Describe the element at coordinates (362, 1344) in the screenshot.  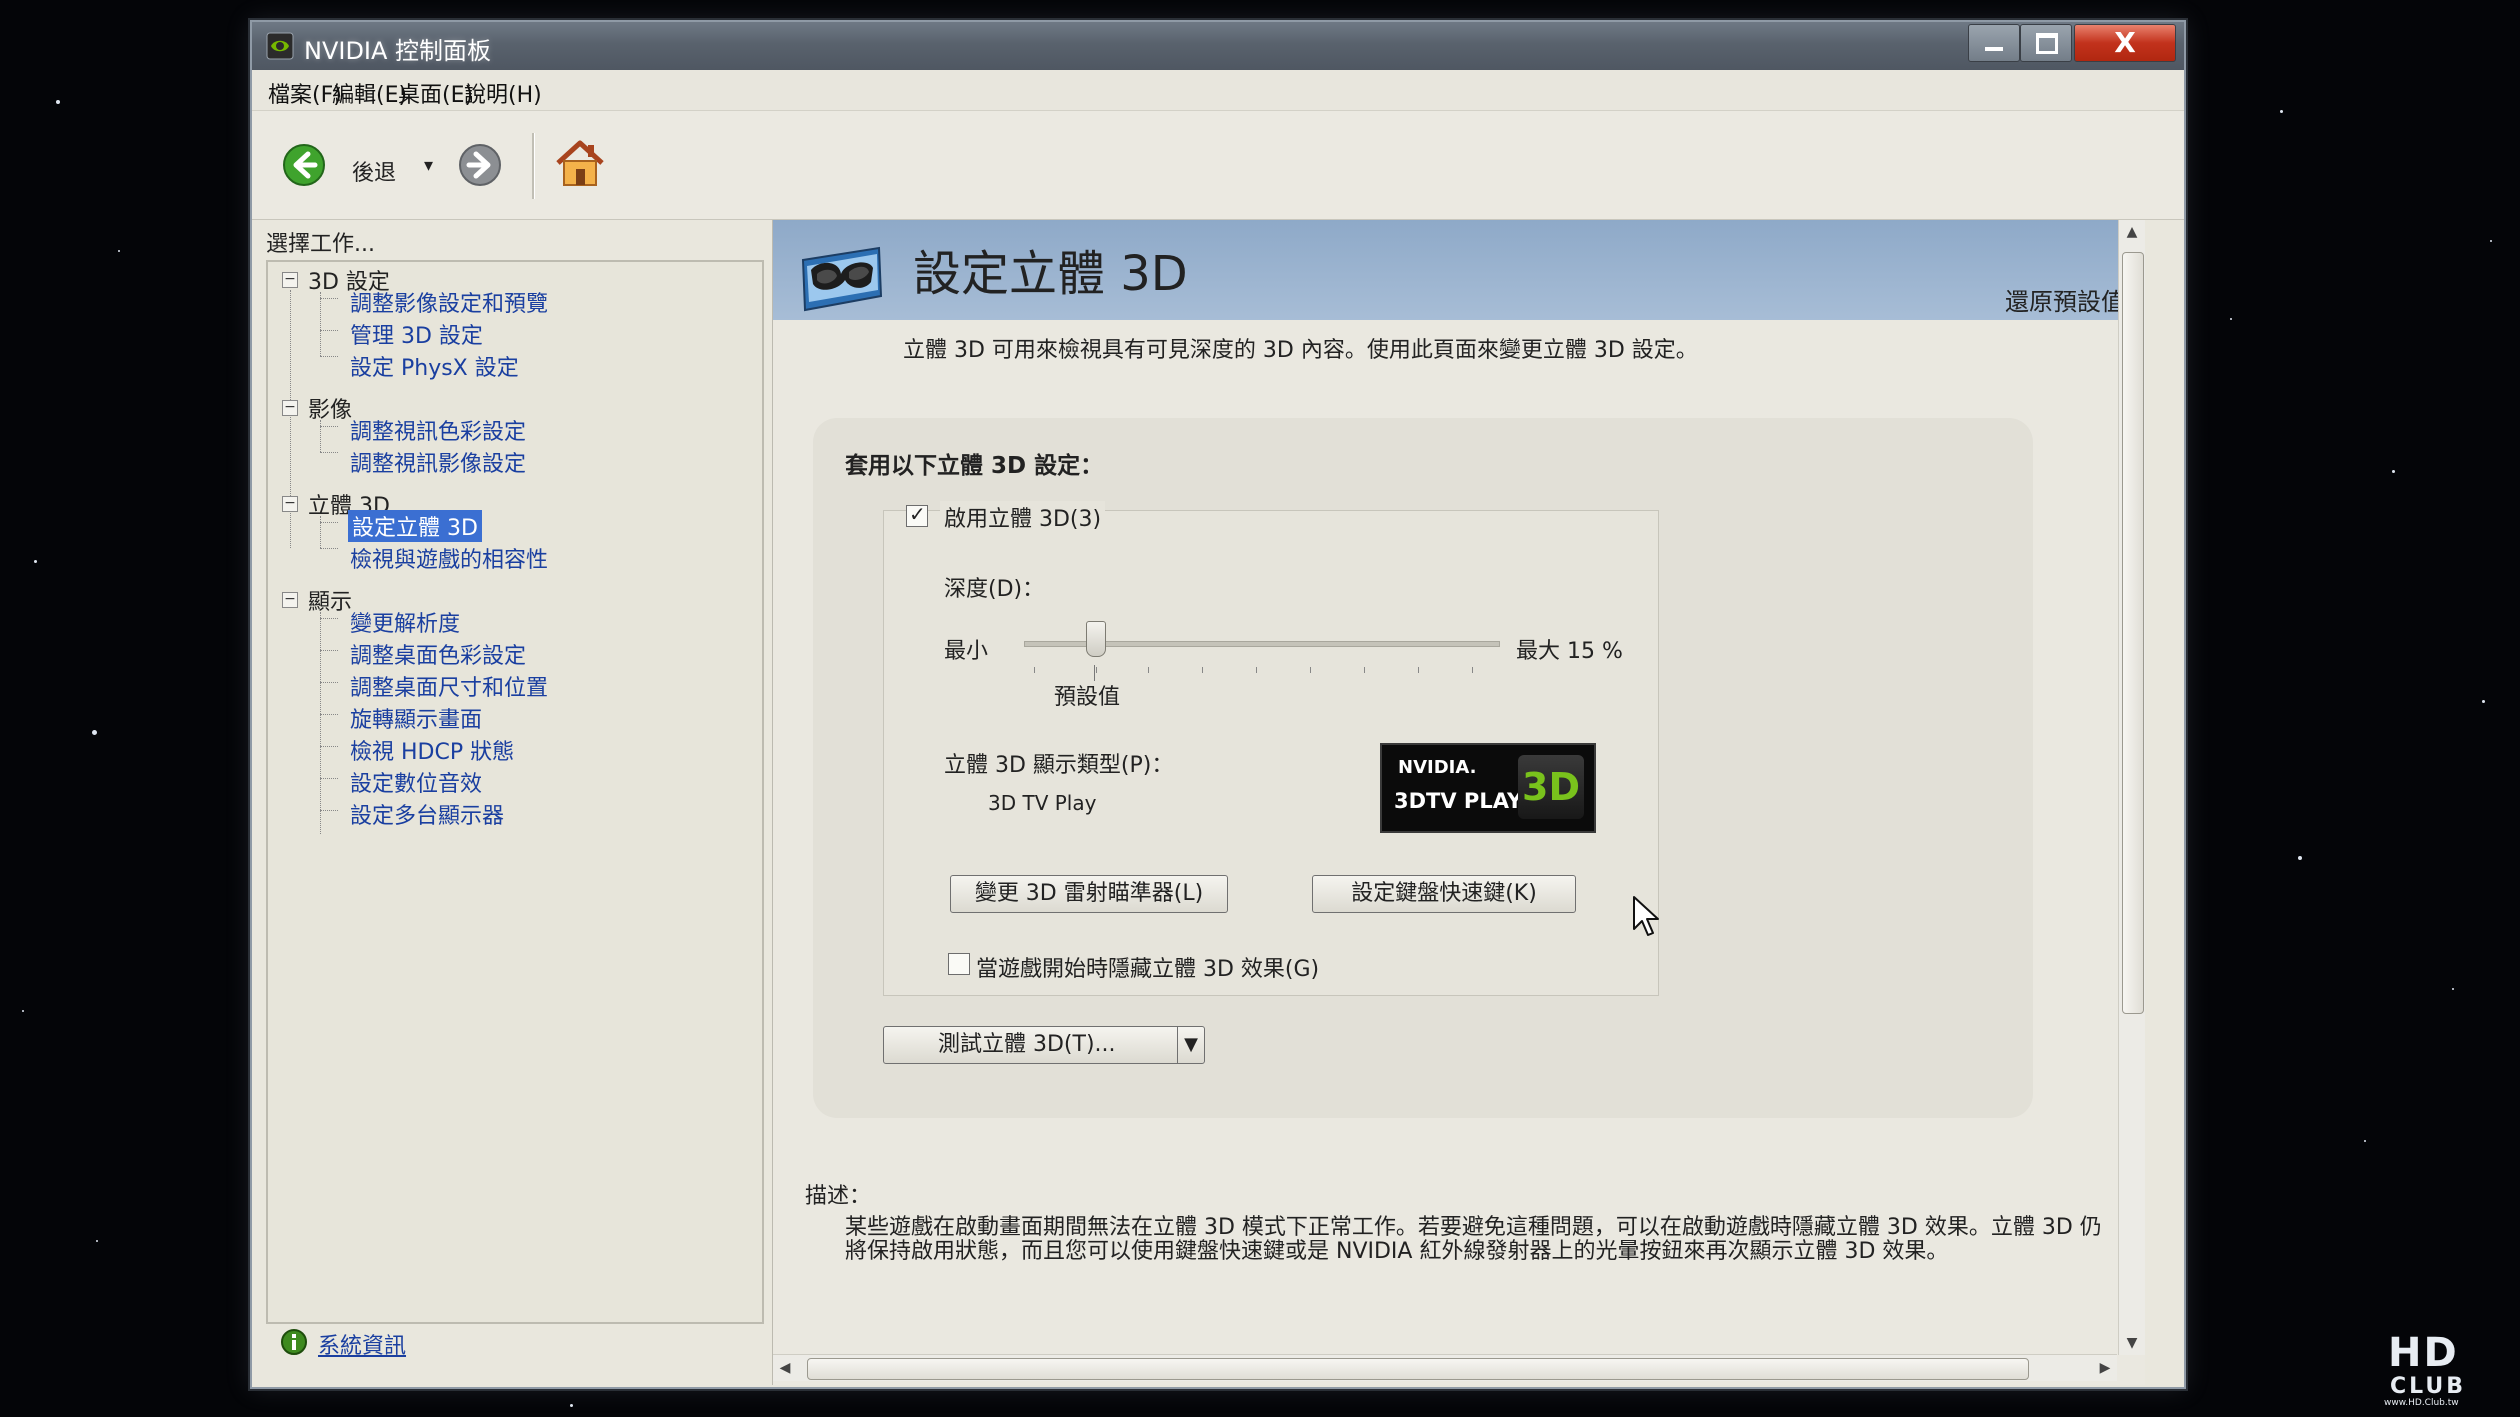
I see `system-info-link: 系統資訊` at that location.